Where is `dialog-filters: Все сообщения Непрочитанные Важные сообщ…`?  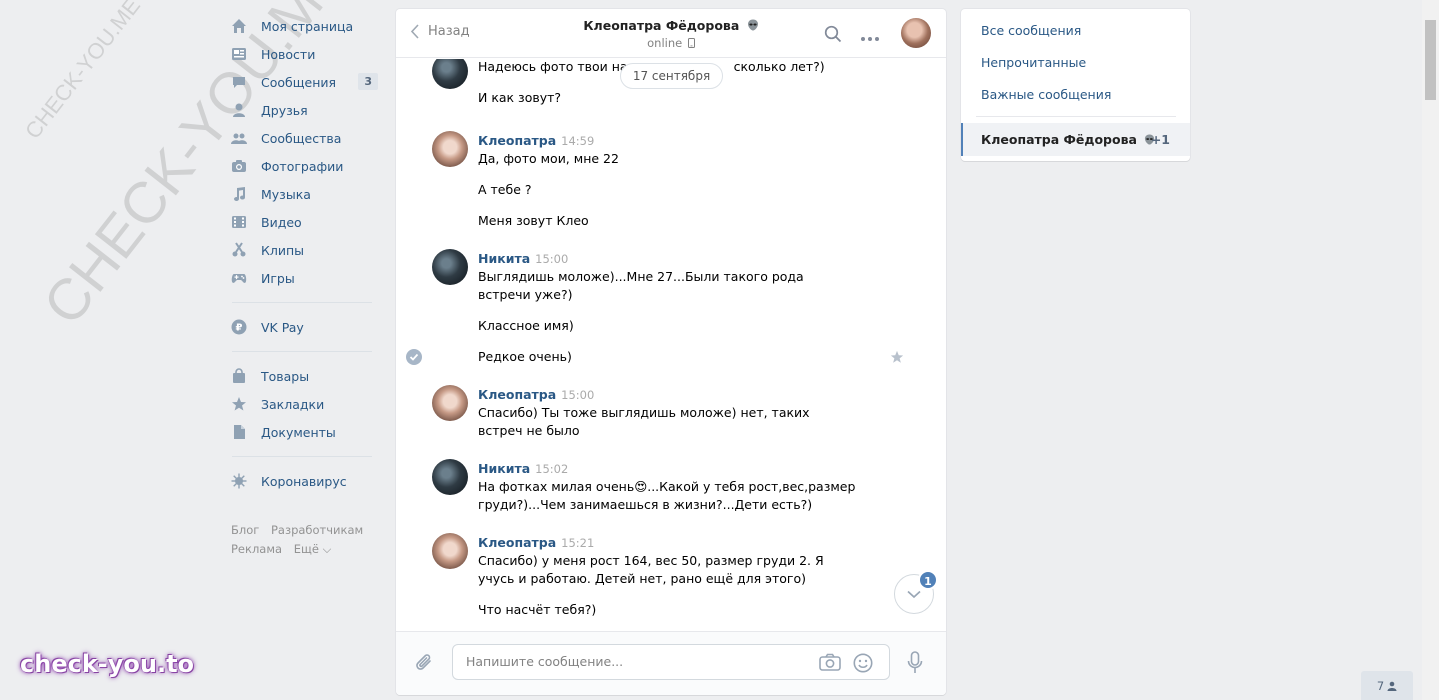 dialog-filters: Все сообщения Непрочитанные Важные сообщ… is located at coordinates (1075, 85).